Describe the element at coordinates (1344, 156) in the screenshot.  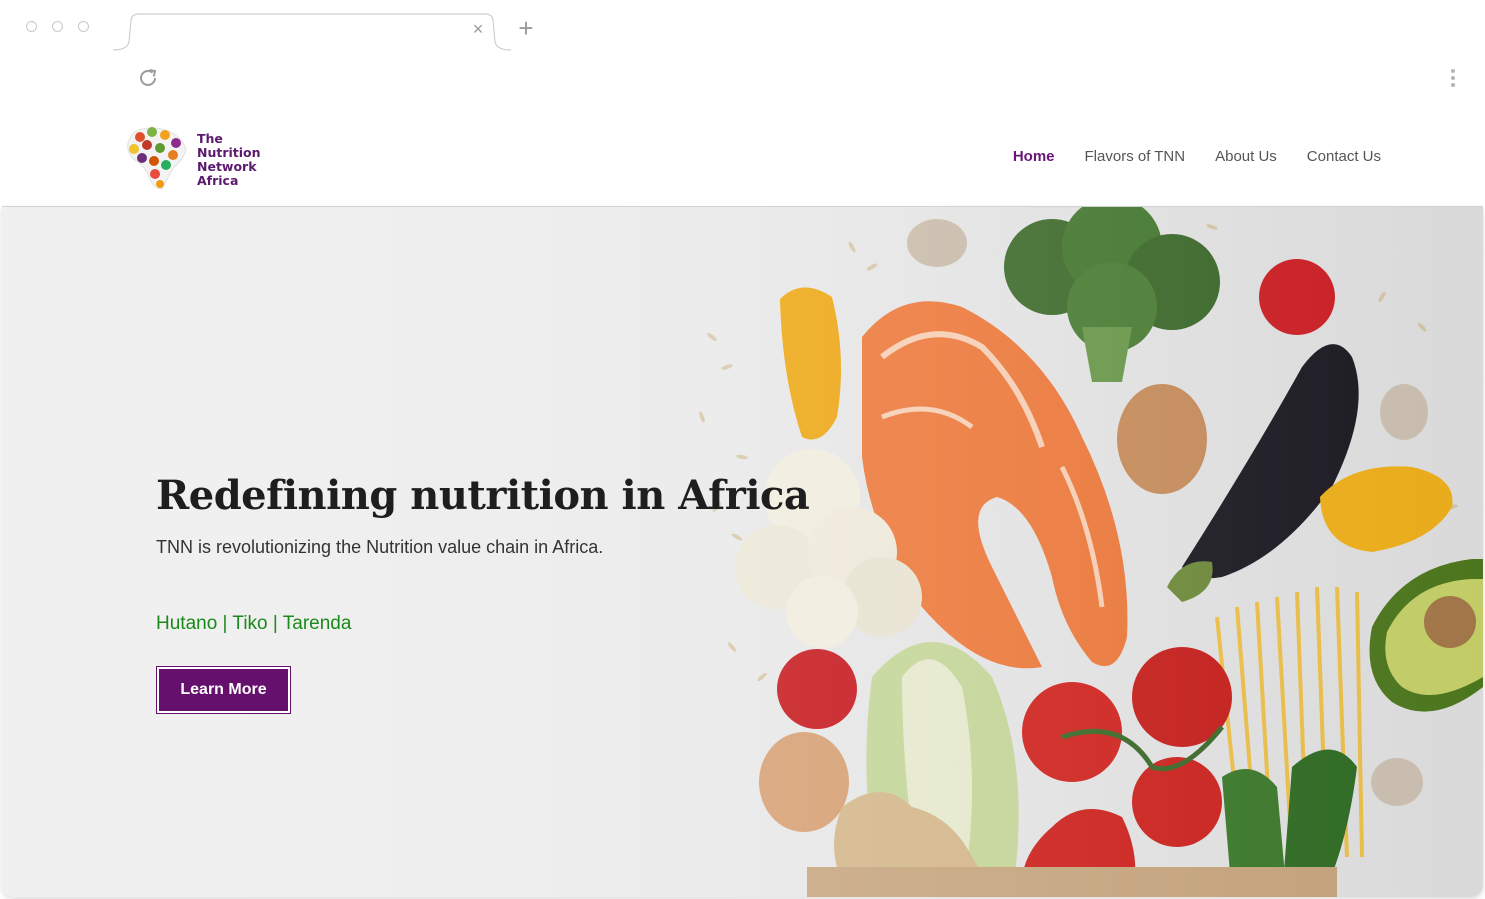
I see `nav-contact-us: Contact Us` at that location.